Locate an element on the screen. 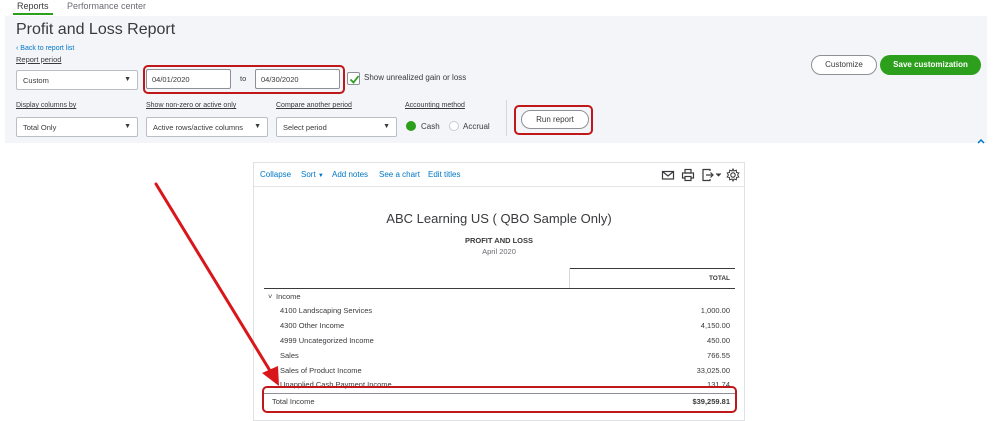 The image size is (999, 421). section-label: Income is located at coordinates (288, 296).